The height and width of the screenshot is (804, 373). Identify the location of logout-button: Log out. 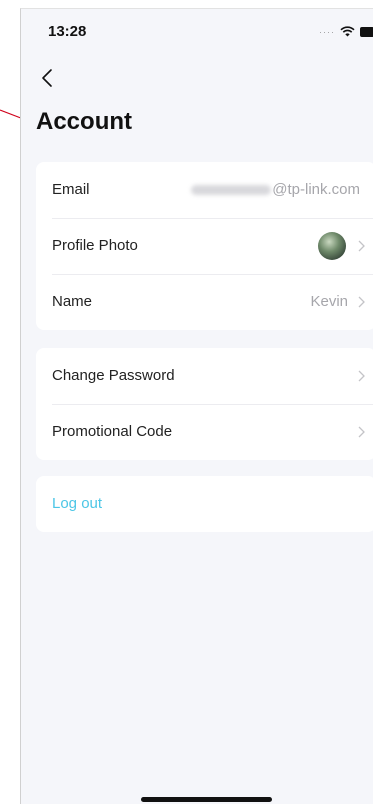
(204, 504).